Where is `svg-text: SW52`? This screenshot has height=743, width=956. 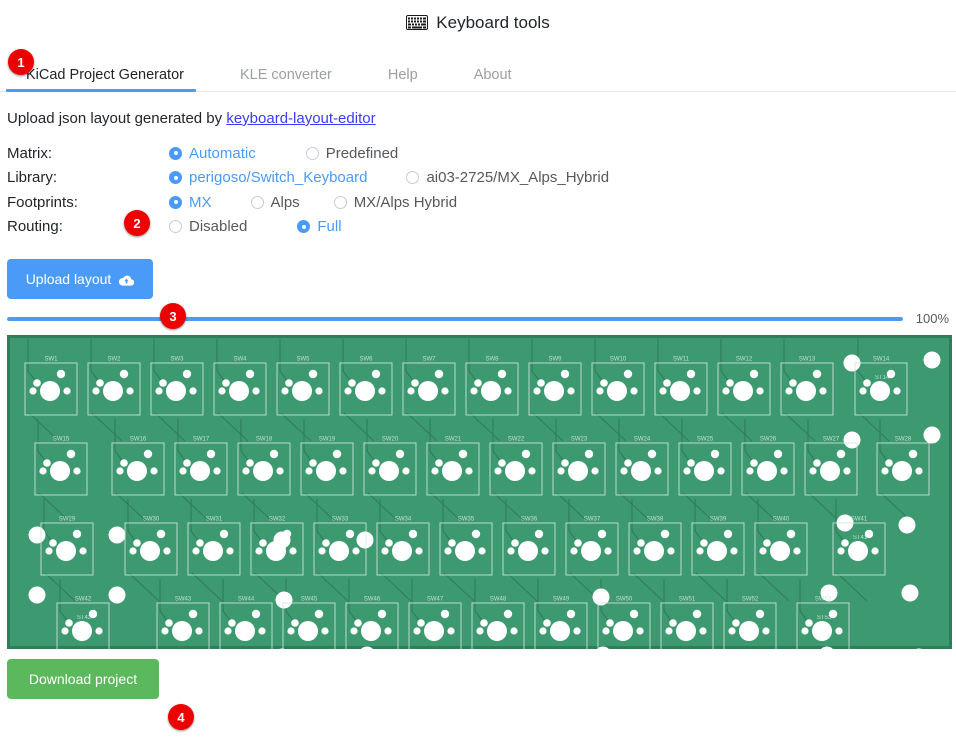 svg-text: SW52 is located at coordinates (750, 600).